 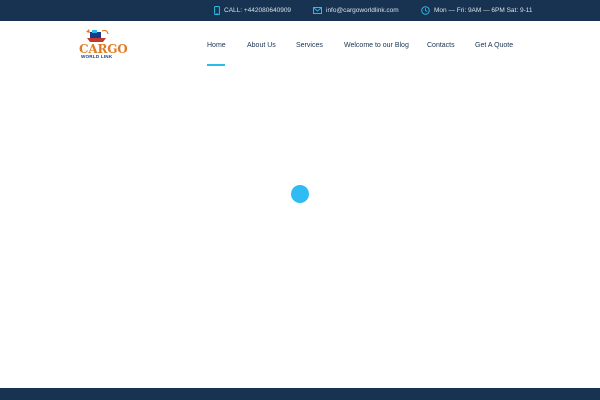 I want to click on nav-item-blog: Welcome to our Blog, so click(x=376, y=45).